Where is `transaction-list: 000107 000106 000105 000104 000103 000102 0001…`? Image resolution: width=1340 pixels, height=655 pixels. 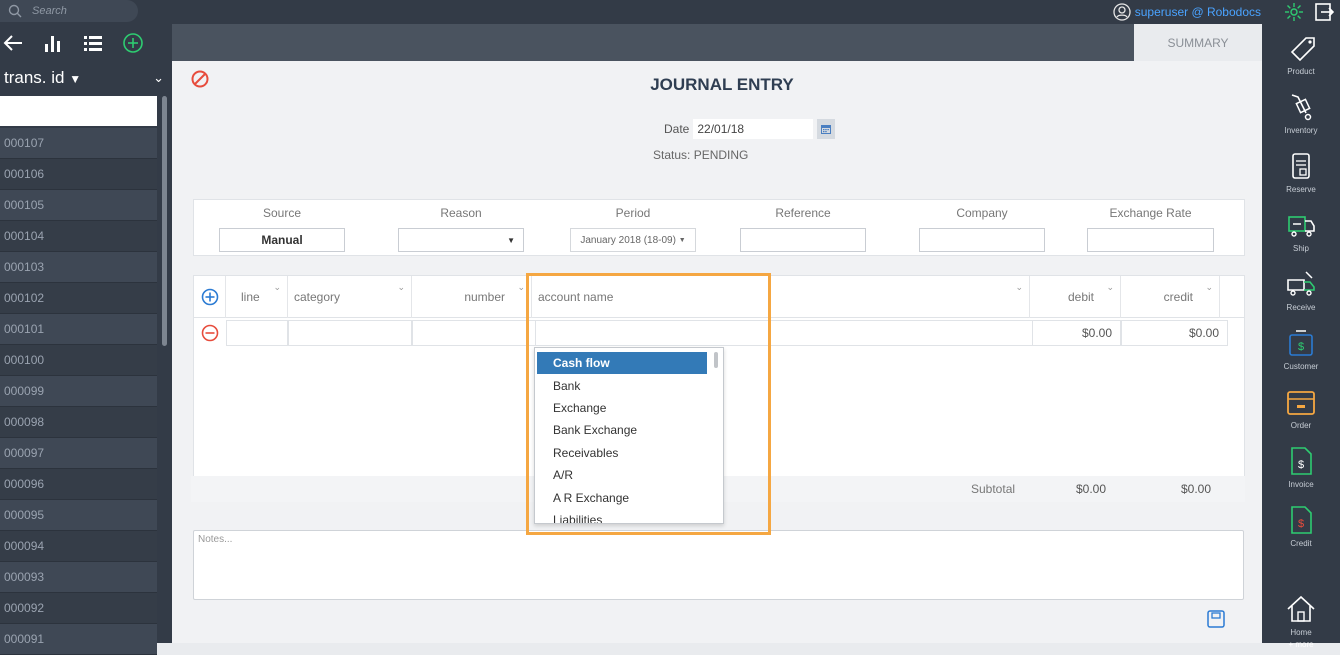 transaction-list: 000107 000106 000105 000104 000103 000102 0001… is located at coordinates (86, 391).